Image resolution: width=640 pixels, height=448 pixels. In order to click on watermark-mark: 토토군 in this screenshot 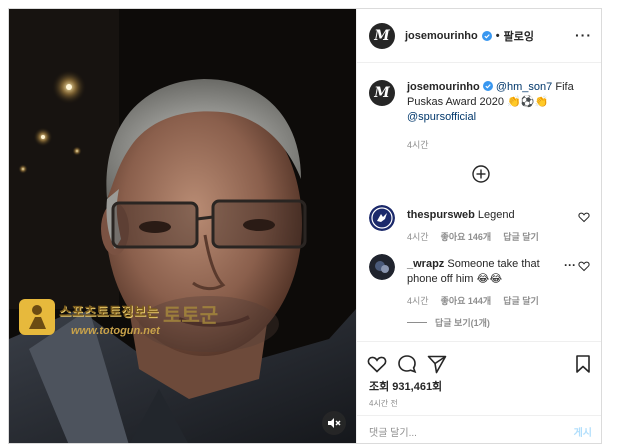, I will do `click(191, 315)`.